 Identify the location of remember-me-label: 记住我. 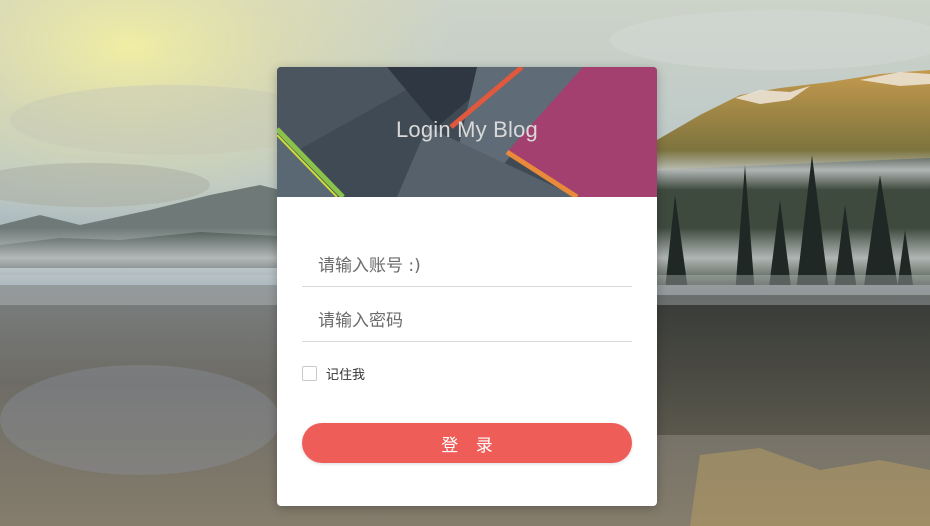
(346, 375).